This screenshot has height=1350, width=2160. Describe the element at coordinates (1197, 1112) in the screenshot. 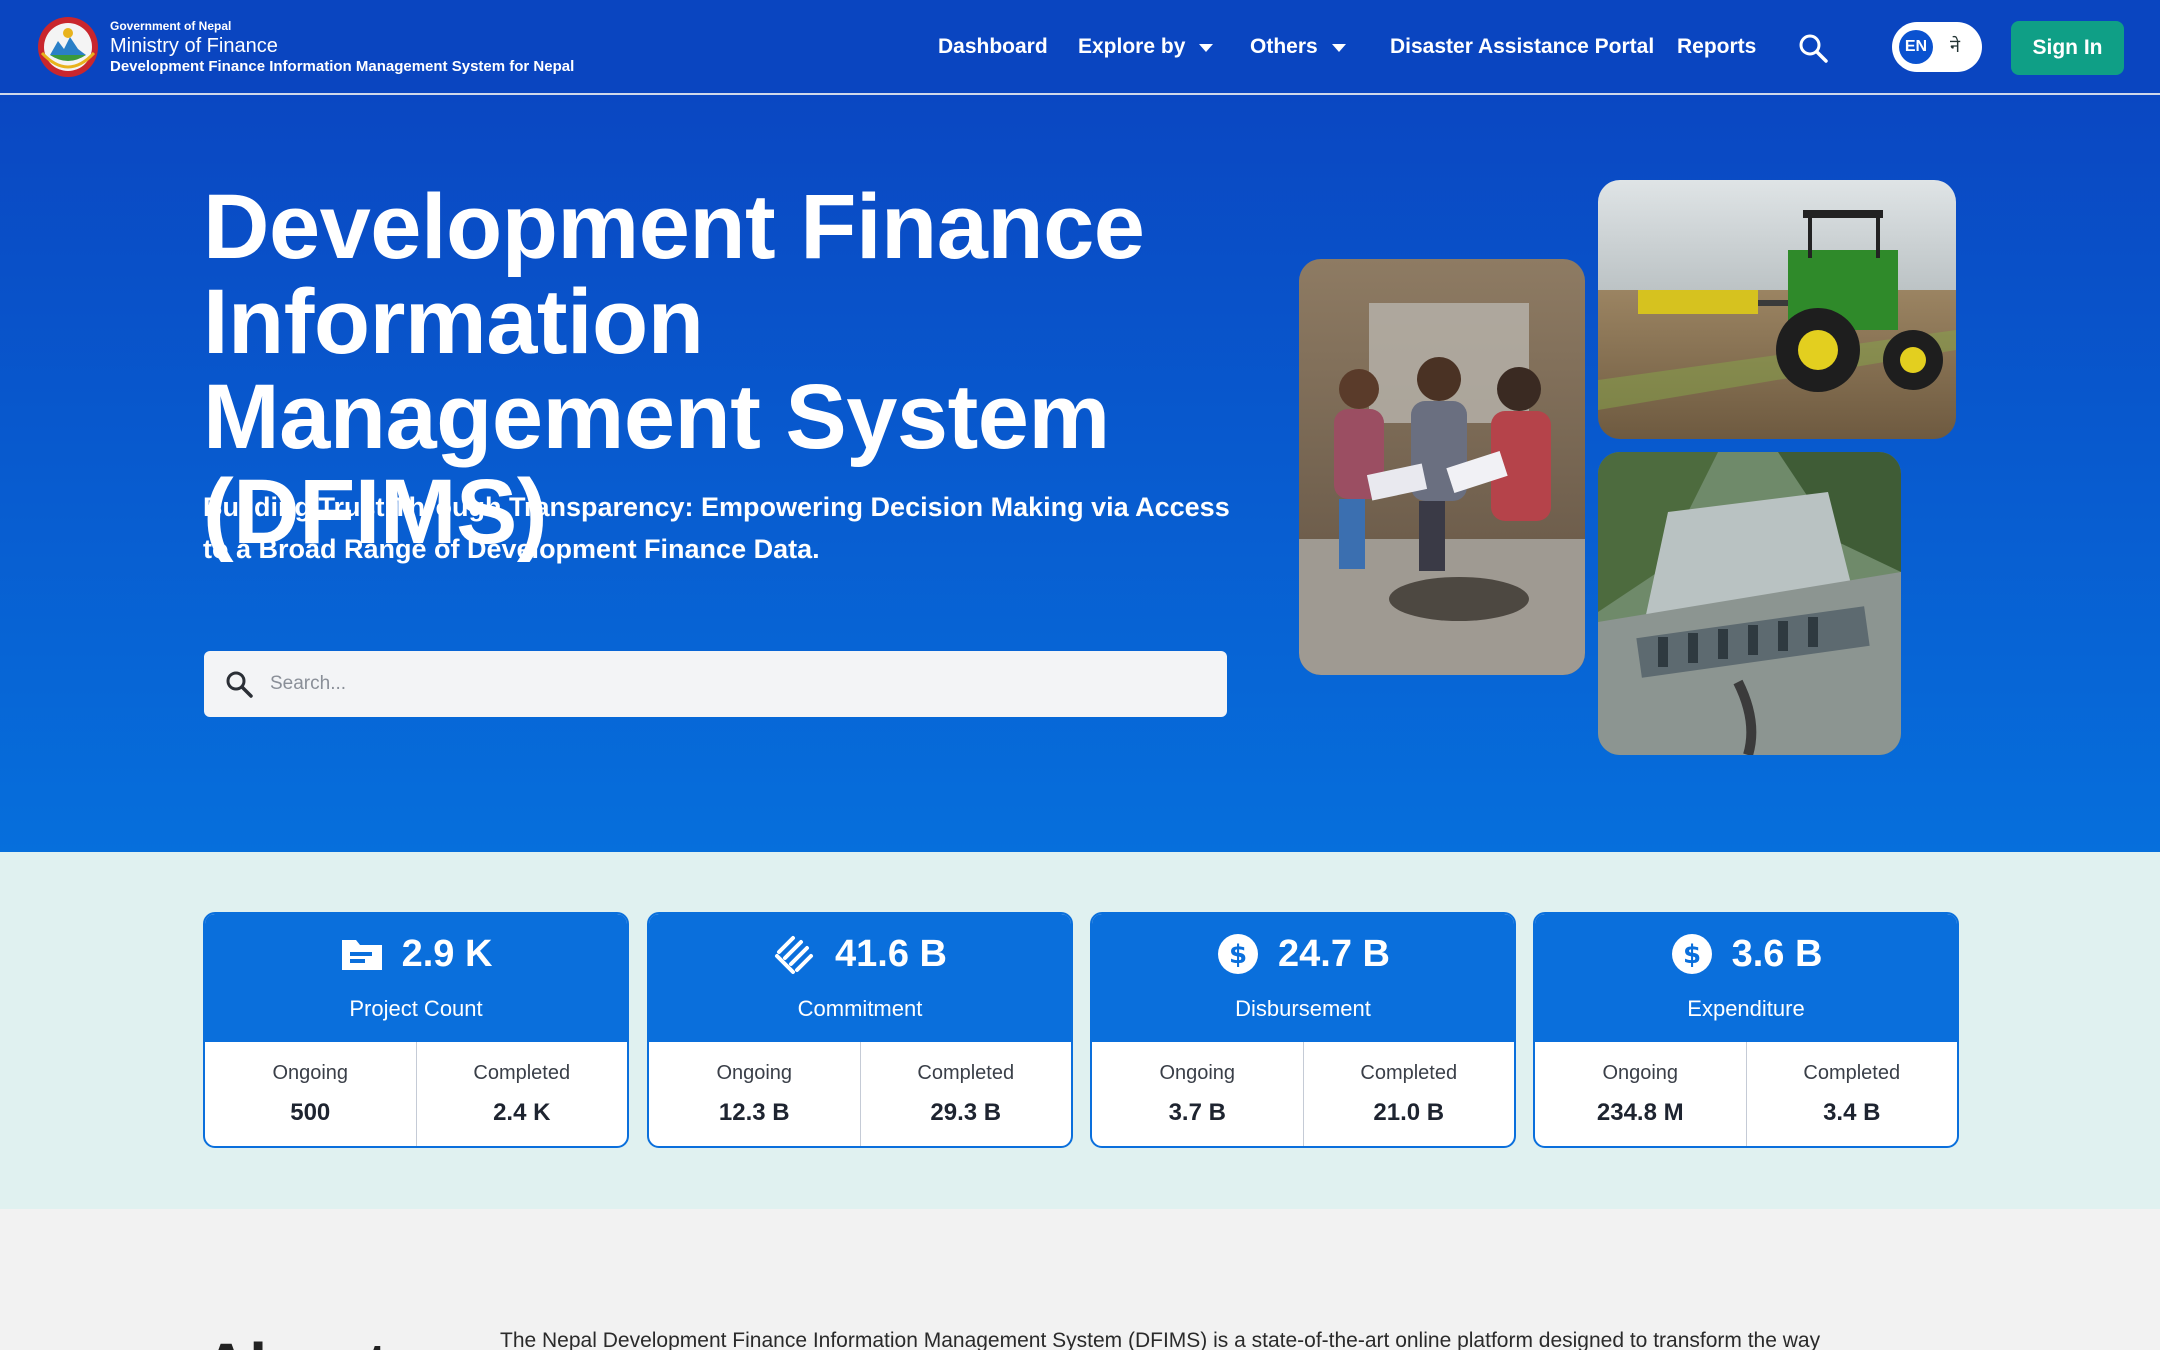

I see `ongoing-value: 3.7 B` at that location.